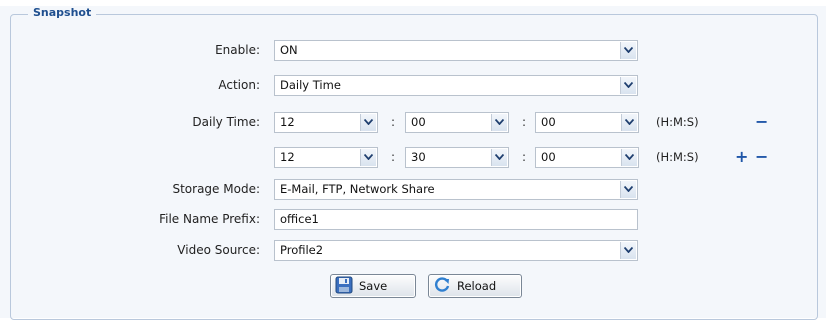  Describe the element at coordinates (226, 122) in the screenshot. I see `daily-time-label: Daily Time:` at that location.